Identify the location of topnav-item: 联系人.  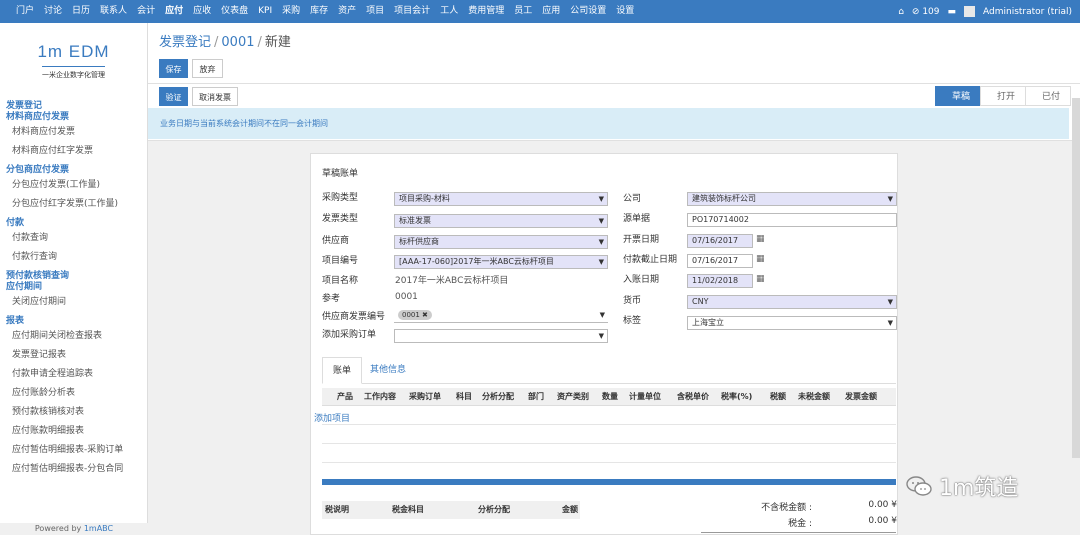
(113, 11).